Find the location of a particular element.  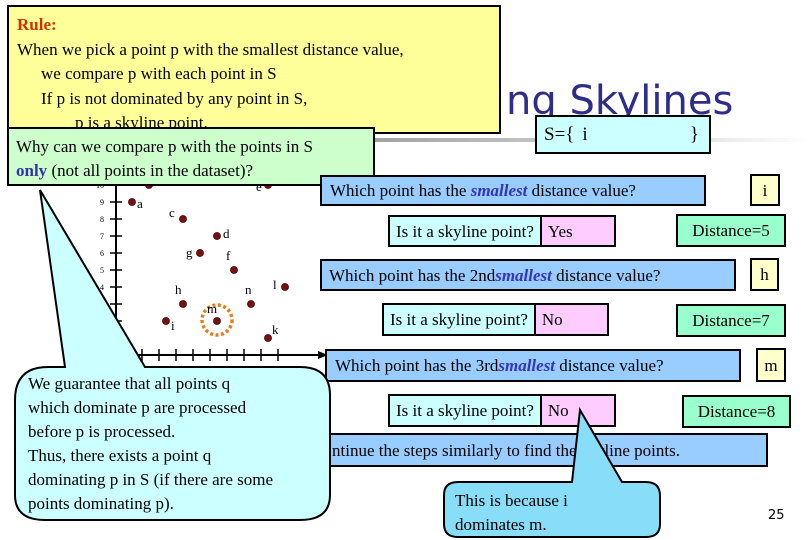

bubble-line: This is because i is located at coordinates (511, 500).